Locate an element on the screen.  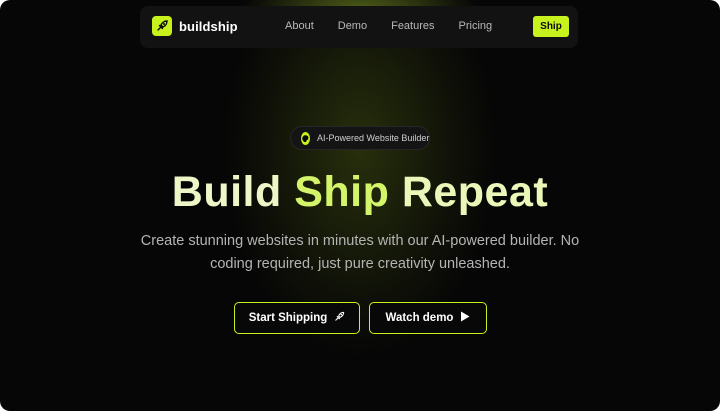
play-icon is located at coordinates (465, 318).